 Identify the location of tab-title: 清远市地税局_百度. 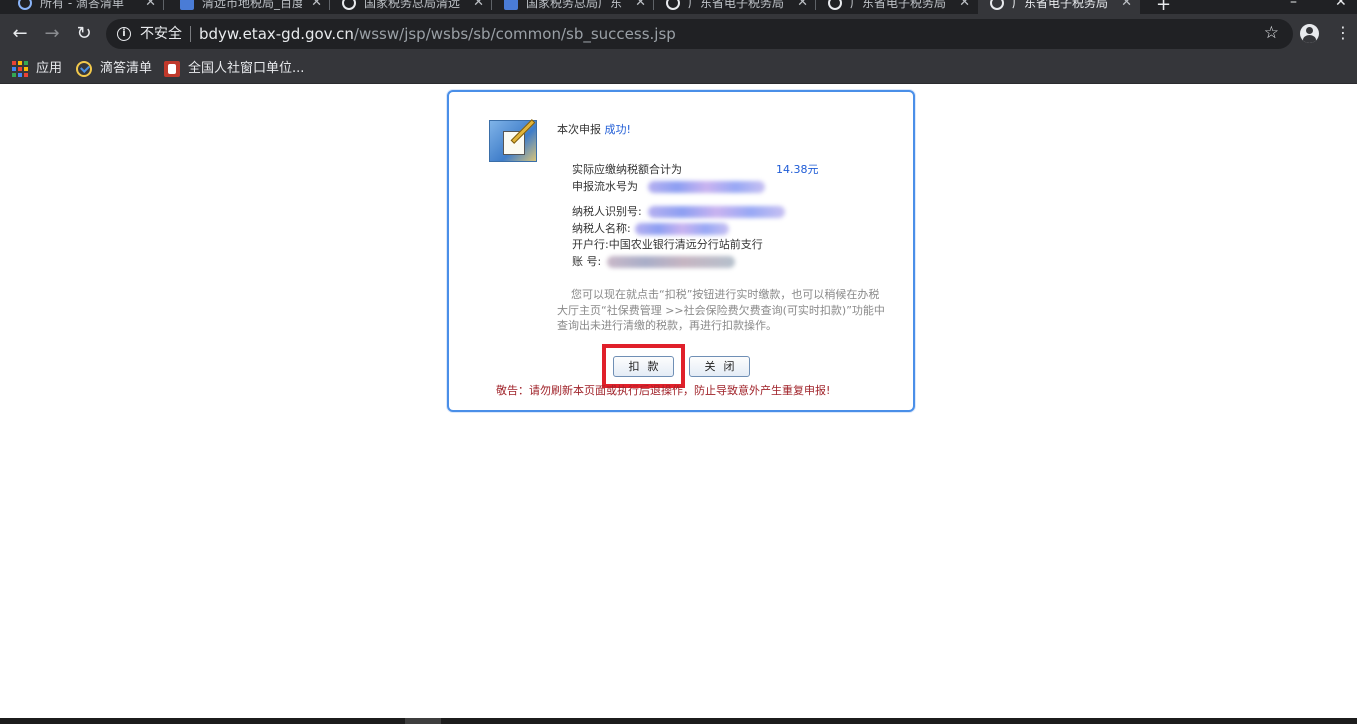
(252, 5).